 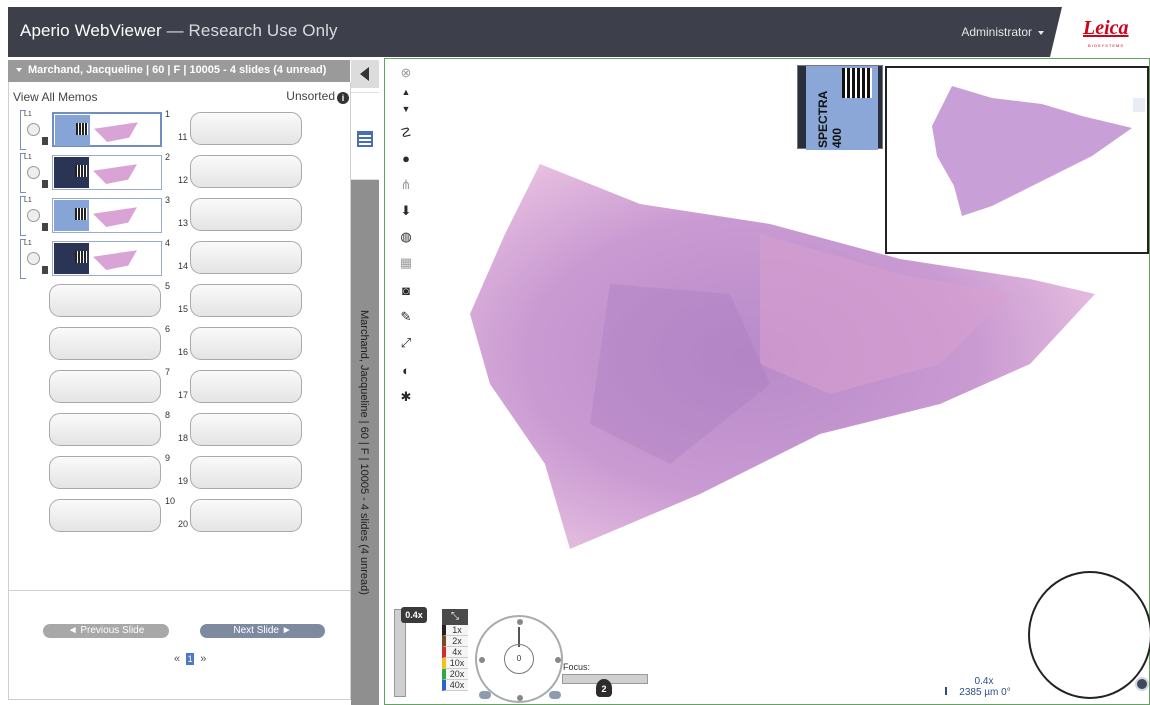 I want to click on magnification-option: 2x, so click(x=455, y=641).